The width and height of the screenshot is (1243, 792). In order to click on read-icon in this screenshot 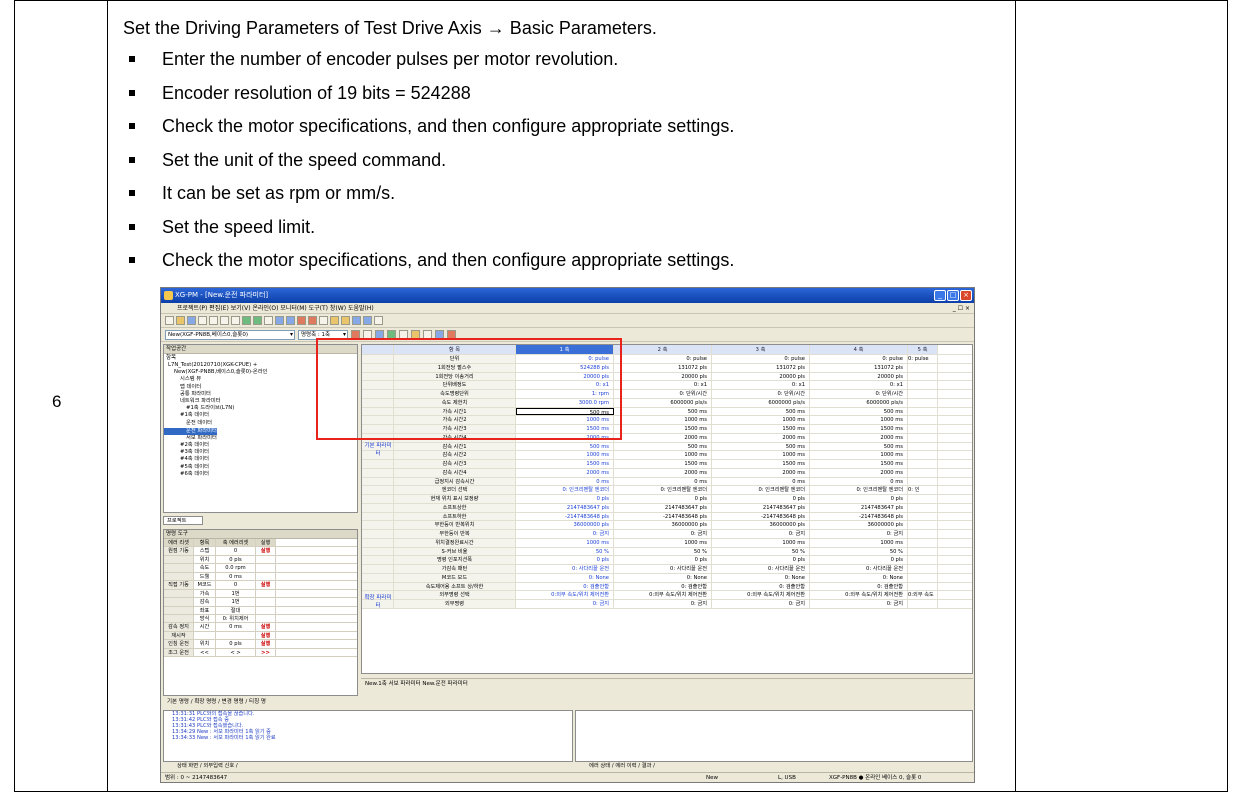, I will do `click(301, 320)`.